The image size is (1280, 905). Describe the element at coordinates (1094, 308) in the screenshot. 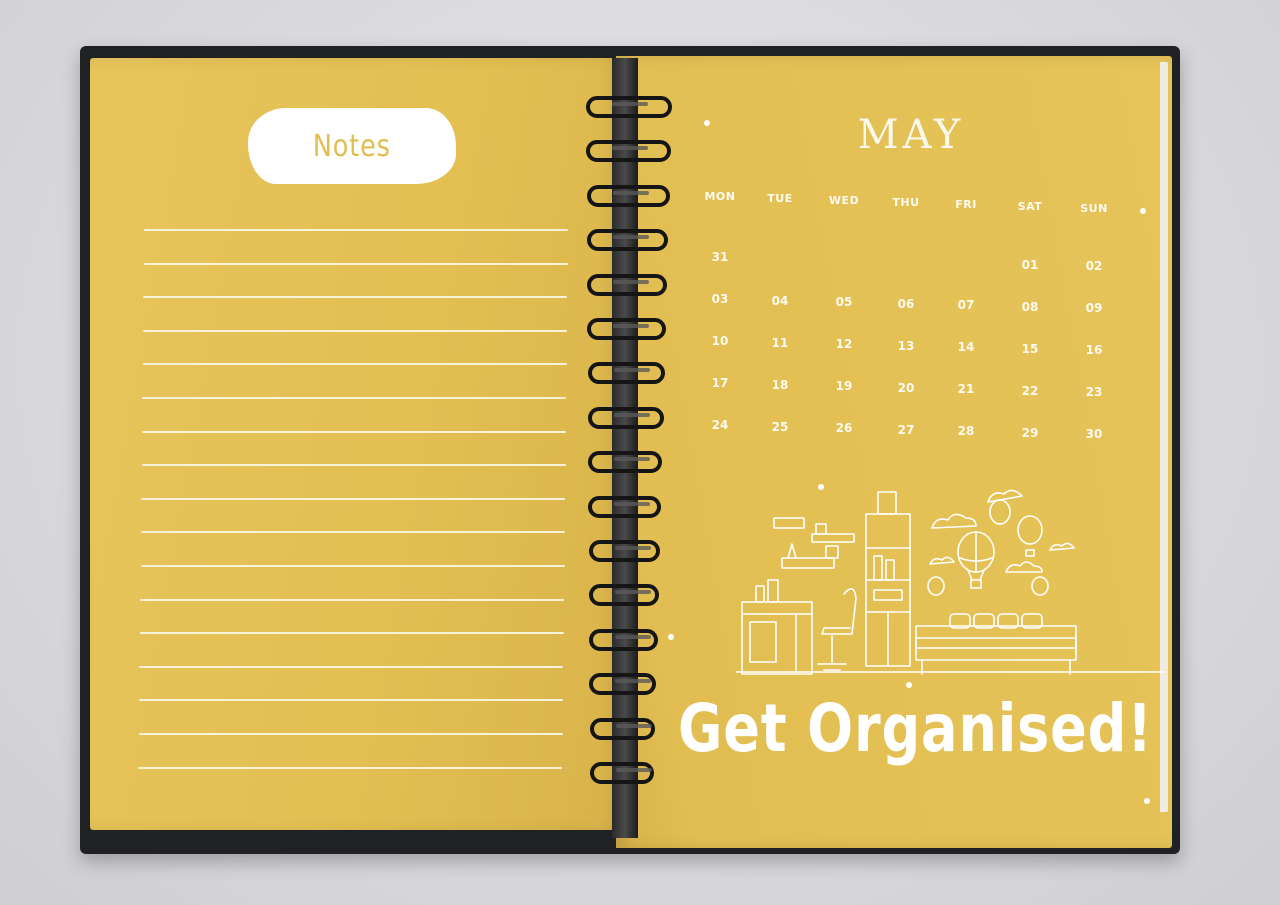

I see `calendar-day: 09` at that location.